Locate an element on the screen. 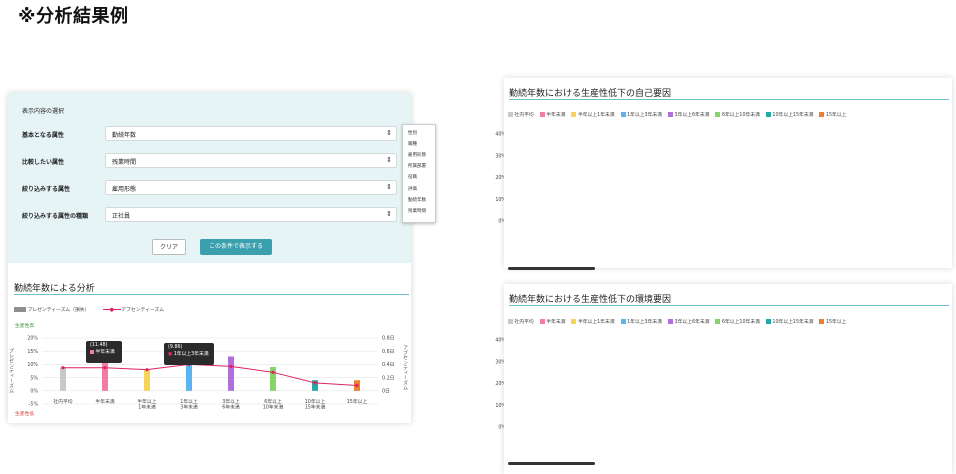 Image resolution: width=956 pixels, height=474 pixels. y2-tick-label: 0.4日 is located at coordinates (388, 365).